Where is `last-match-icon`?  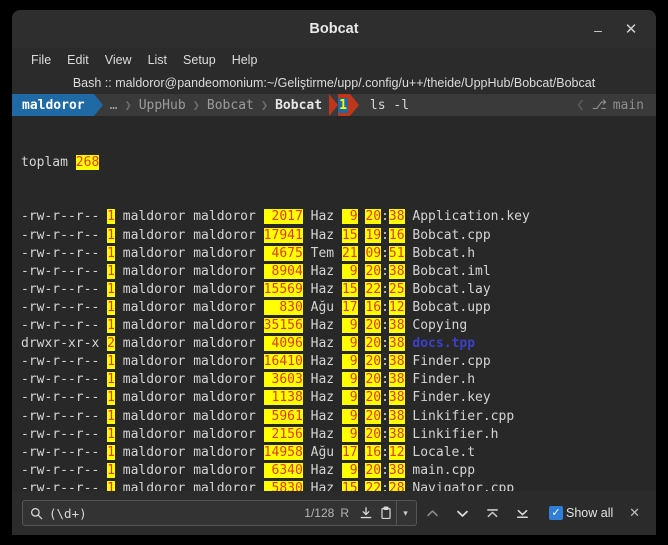 last-match-icon is located at coordinates (522, 513).